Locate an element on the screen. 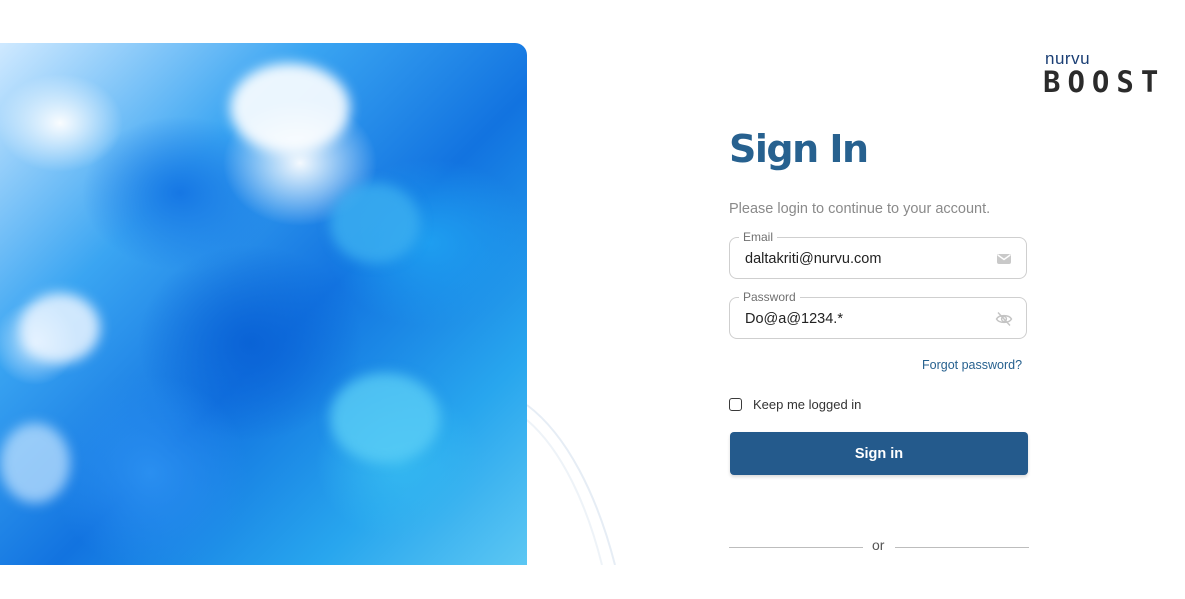 The image size is (1185, 599). password-label: Password is located at coordinates (769, 297).